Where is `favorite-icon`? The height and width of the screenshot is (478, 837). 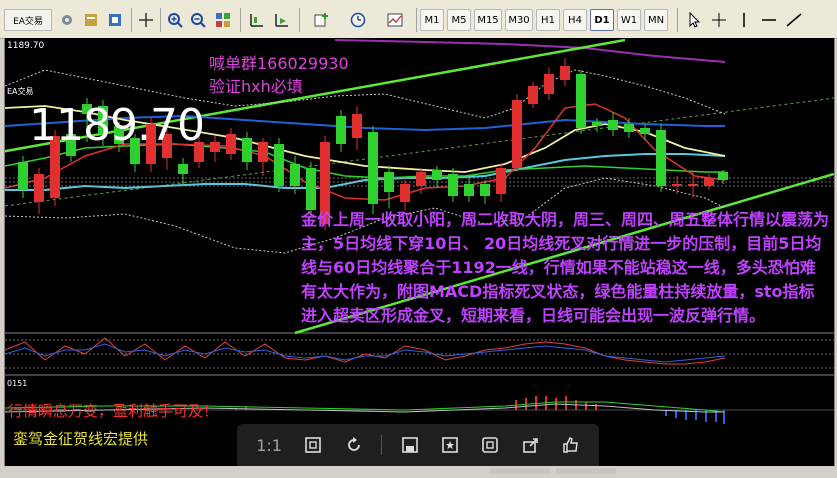 favorite-icon is located at coordinates (450, 445).